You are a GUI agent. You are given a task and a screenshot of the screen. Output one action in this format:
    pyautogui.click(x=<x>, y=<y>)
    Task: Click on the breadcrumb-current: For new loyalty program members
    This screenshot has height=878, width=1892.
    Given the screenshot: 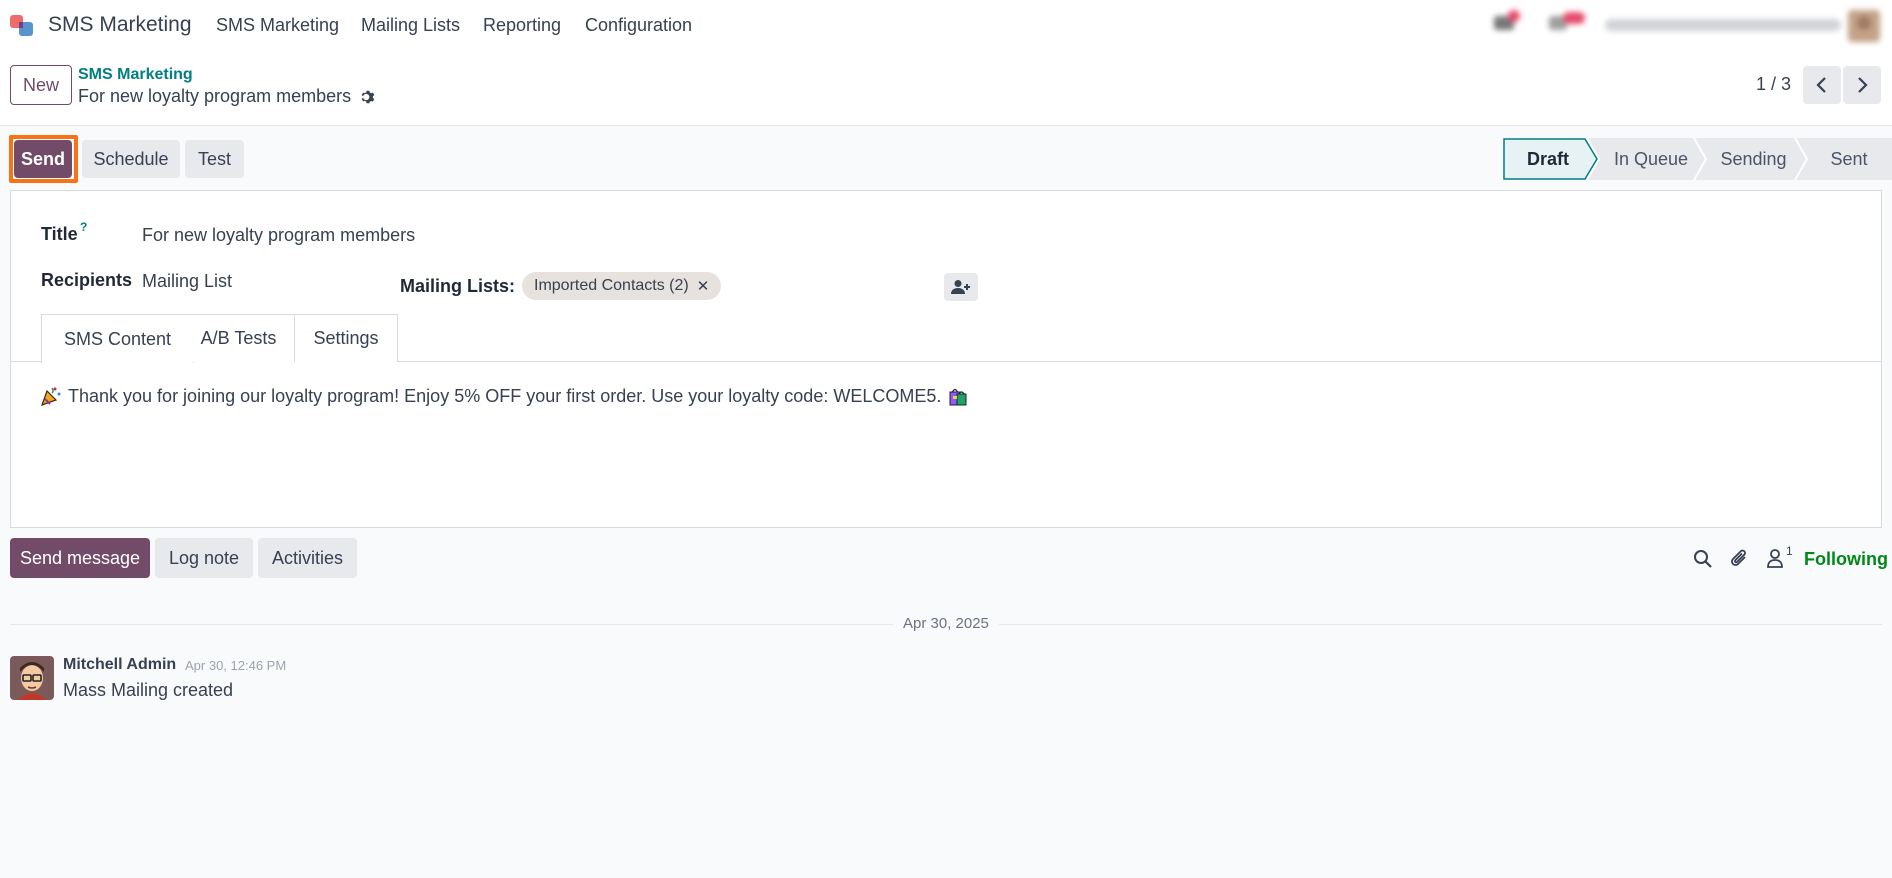 What is the action you would take?
    pyautogui.click(x=227, y=96)
    